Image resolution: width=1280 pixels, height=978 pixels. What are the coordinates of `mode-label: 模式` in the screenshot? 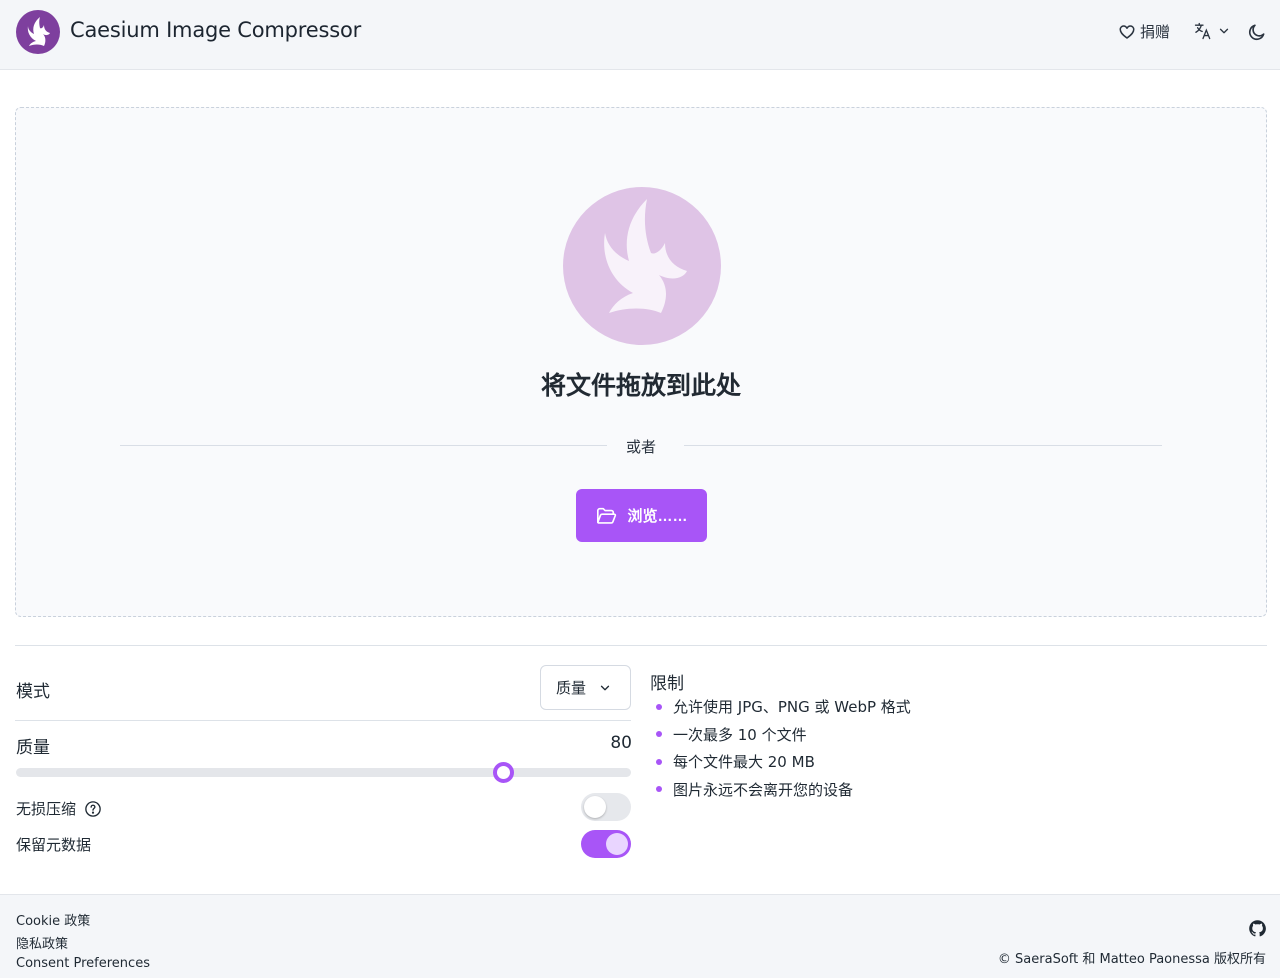 It's located at (33, 692).